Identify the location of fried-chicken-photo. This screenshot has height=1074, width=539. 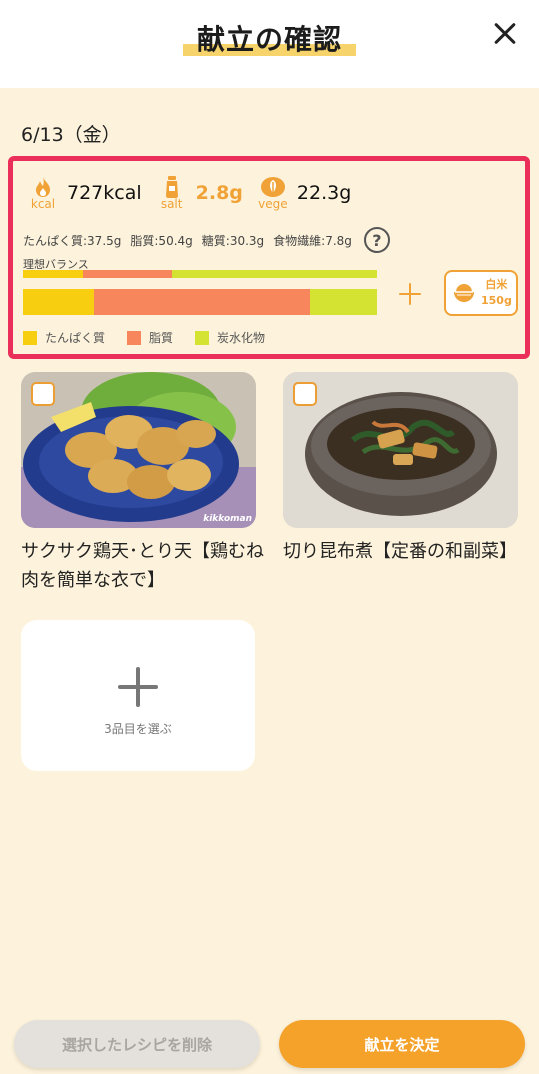
(138, 450).